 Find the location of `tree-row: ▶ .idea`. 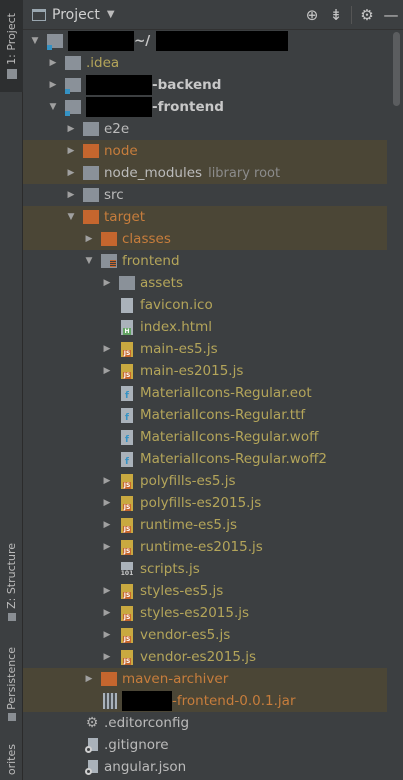

tree-row: ▶ .idea is located at coordinates (205, 63).